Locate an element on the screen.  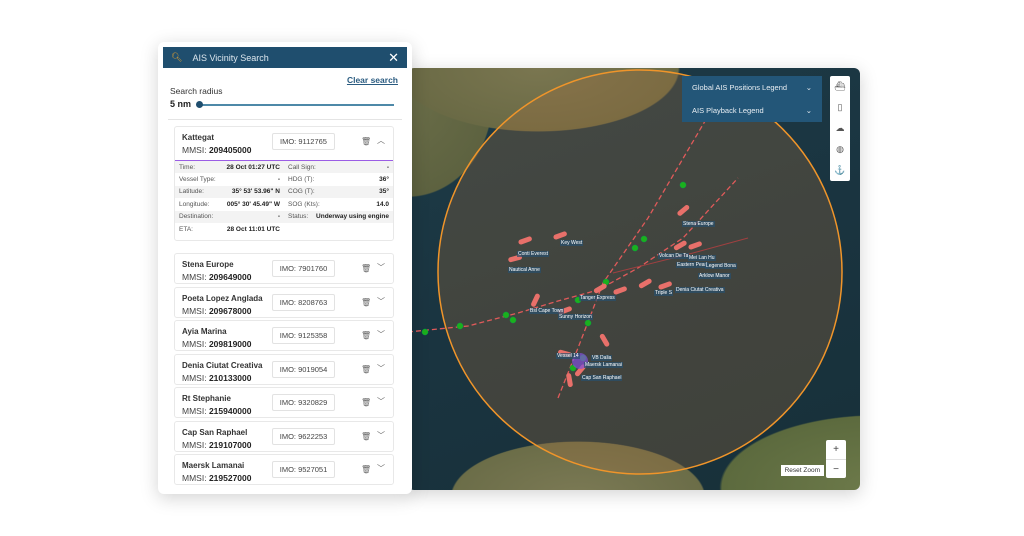
vessel-mmsi: MMSI: 219107000 is located at coordinates (217, 444).